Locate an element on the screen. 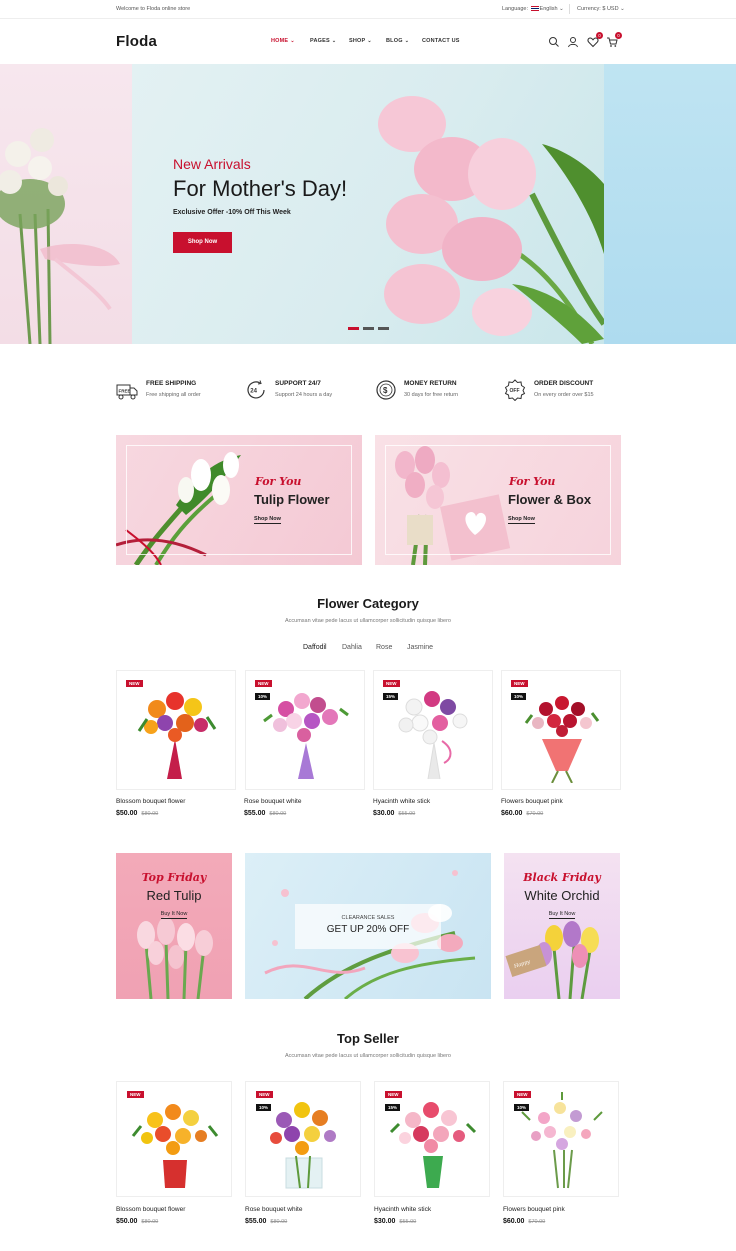  welcome-text: Welcome to Floda online store is located at coordinates (153, 9).